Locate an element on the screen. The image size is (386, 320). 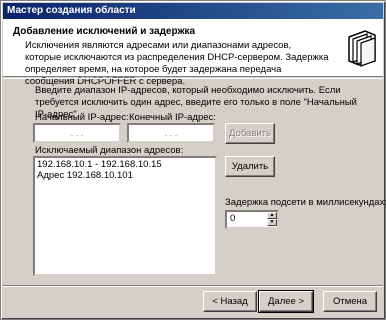
list-item: Адрес 192.168.10.101 is located at coordinates (125, 175).